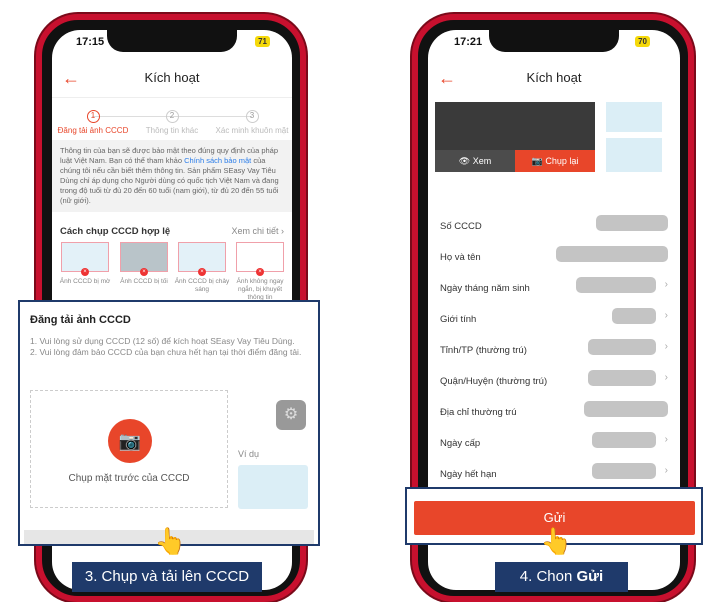 Image resolution: width=718 pixels, height=602 pixels. Describe the element at coordinates (252, 122) in the screenshot. I see `step-3: 3 Xác minh khuôn mặt` at that location.